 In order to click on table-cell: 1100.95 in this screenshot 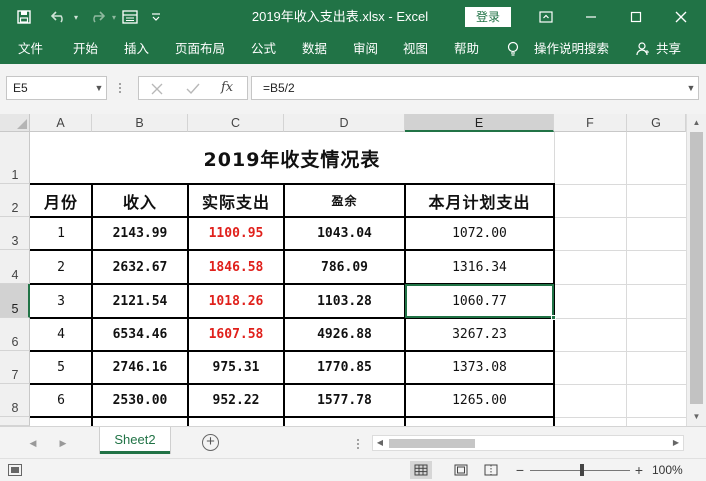, I will do `click(236, 233)`.